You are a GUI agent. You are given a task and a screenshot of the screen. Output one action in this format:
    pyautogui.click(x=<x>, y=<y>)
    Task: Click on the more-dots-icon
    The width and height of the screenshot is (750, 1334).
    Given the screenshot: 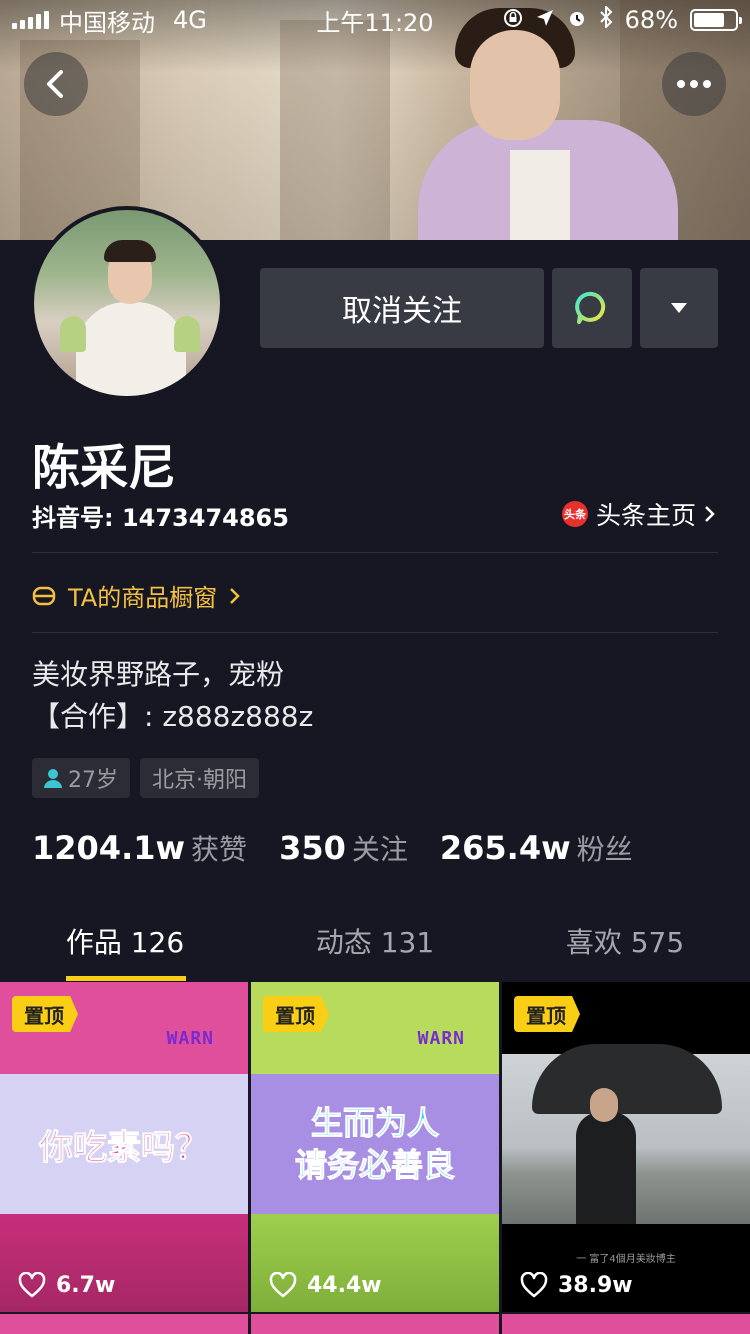 What is the action you would take?
    pyautogui.click(x=694, y=84)
    